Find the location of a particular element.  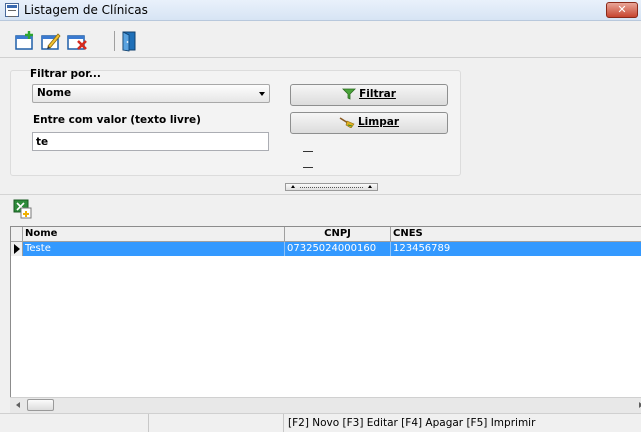

delete-button is located at coordinates (77, 41).